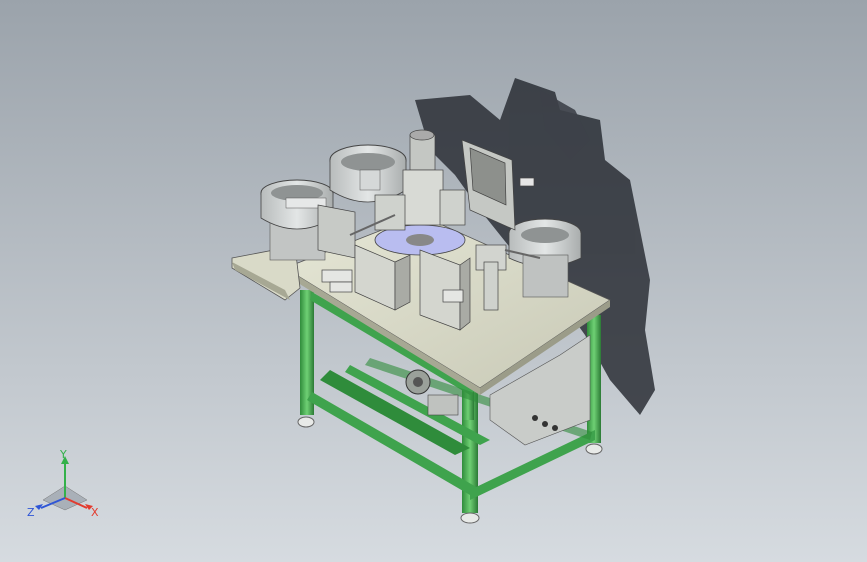 This screenshot has height=562, width=867. Describe the element at coordinates (63, 483) in the screenshot. I see `coordinate-triad: Y X Z` at that location.